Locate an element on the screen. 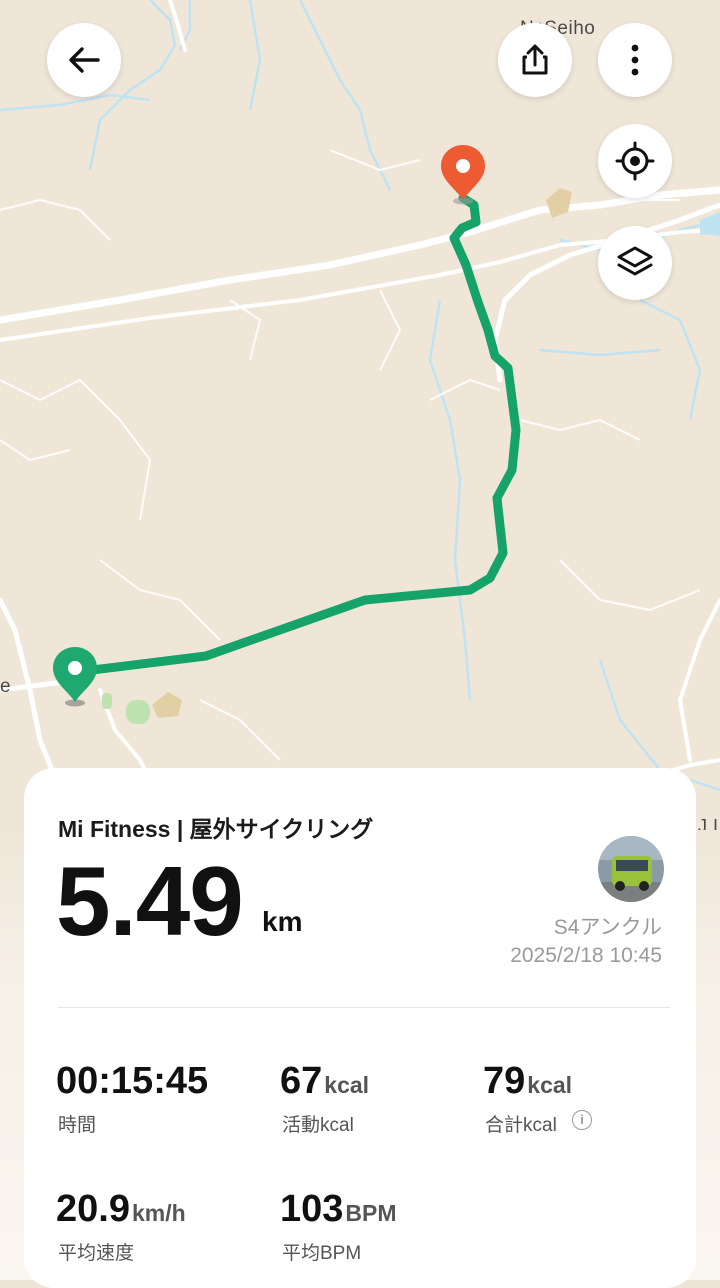 This screenshot has height=1288, width=720. share-icon is located at coordinates (535, 59).